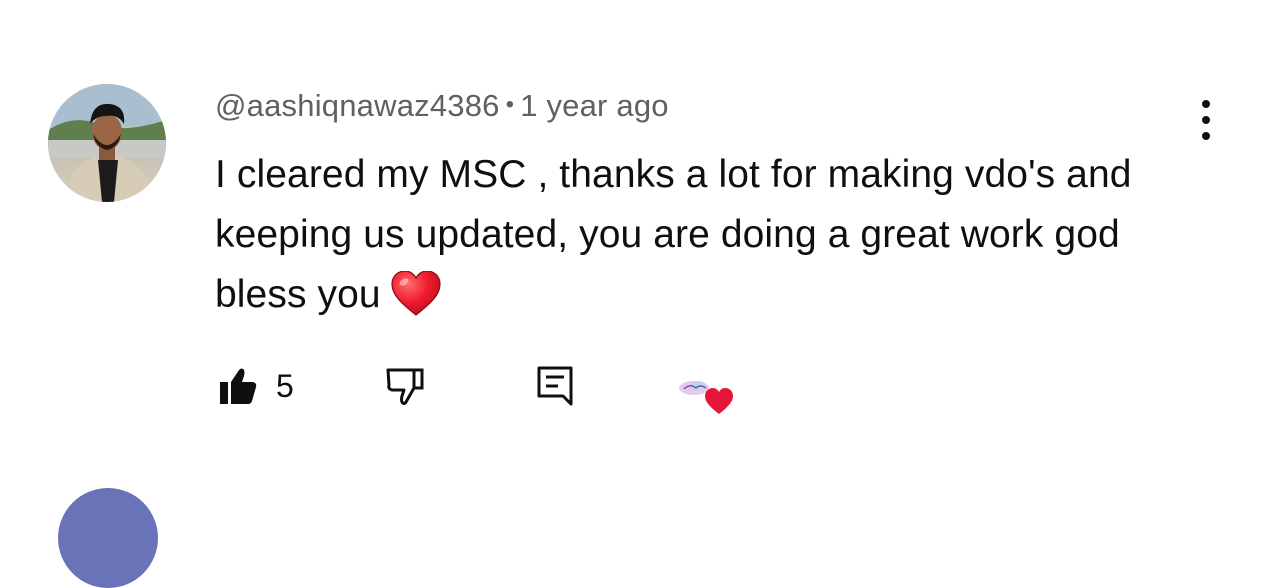 The width and height of the screenshot is (1280, 588). What do you see at coordinates (640, 390) in the screenshot?
I see `comment-actions: 5` at bounding box center [640, 390].